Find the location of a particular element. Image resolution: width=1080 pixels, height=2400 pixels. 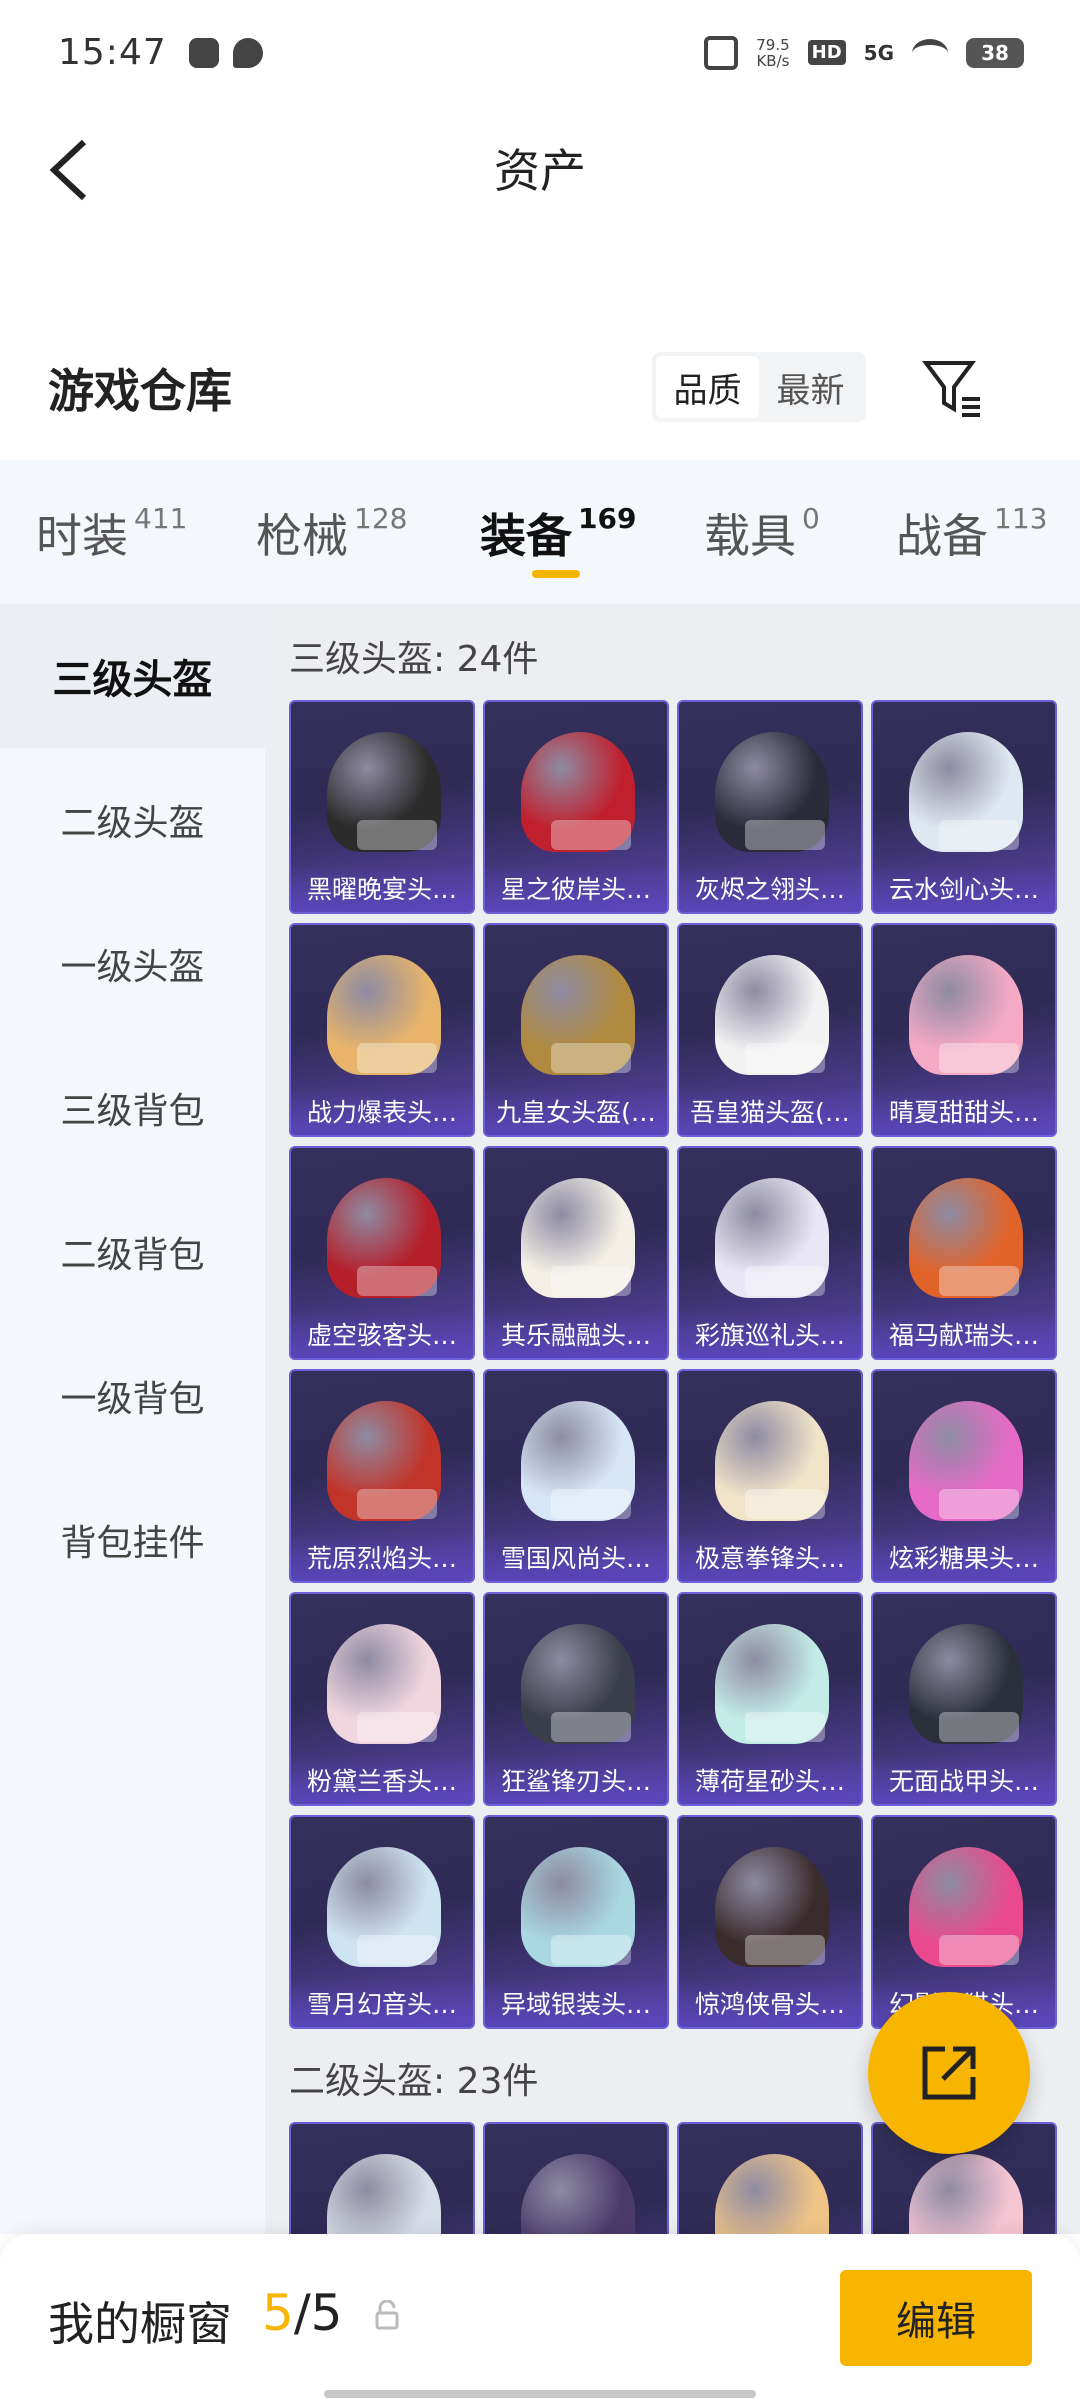

share-button is located at coordinates (949, 2073).